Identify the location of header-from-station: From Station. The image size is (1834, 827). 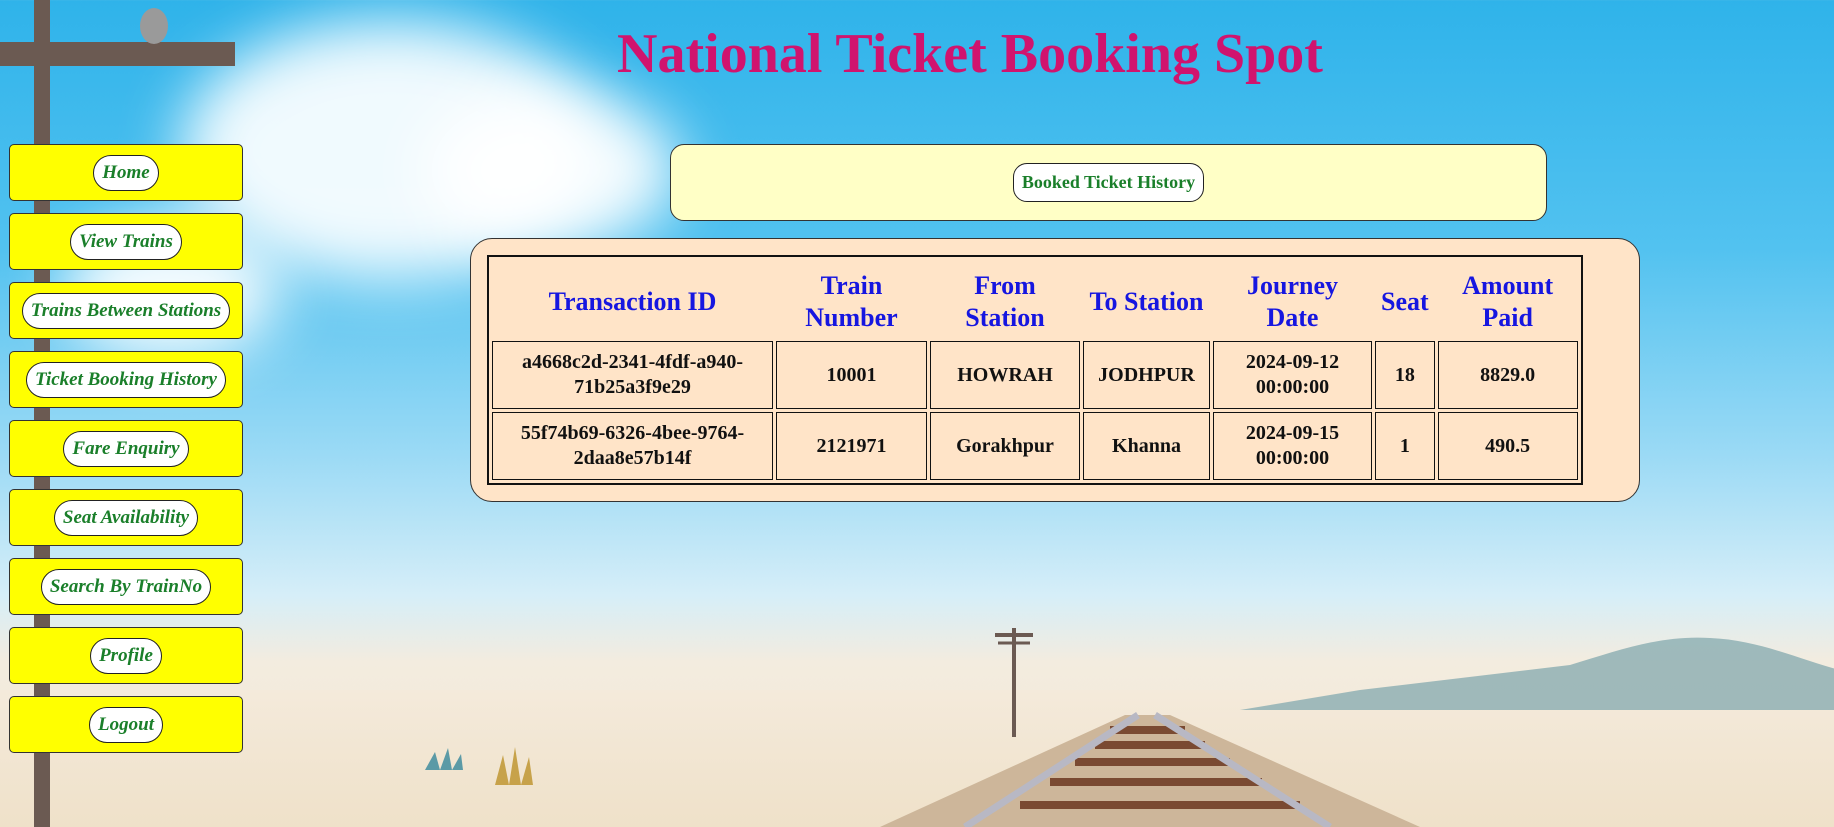
(1005, 301).